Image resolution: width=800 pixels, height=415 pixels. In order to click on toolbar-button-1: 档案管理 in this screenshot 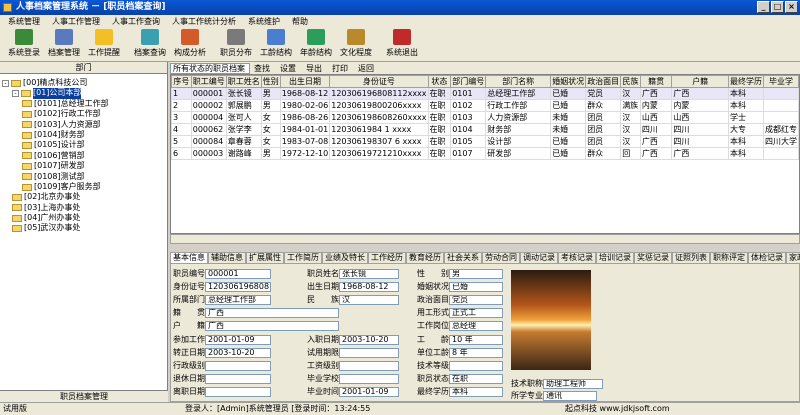, I will do `click(64, 44)`.